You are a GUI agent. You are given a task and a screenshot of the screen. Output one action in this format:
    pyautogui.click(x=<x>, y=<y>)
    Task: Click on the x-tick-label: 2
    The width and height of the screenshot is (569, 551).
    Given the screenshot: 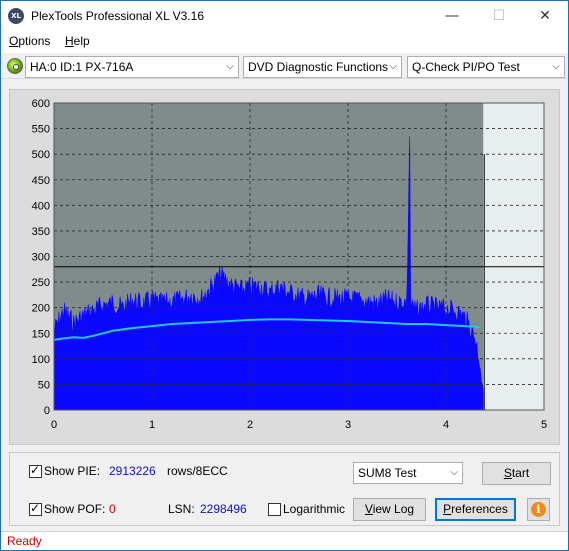 What is the action you would take?
    pyautogui.click(x=250, y=425)
    